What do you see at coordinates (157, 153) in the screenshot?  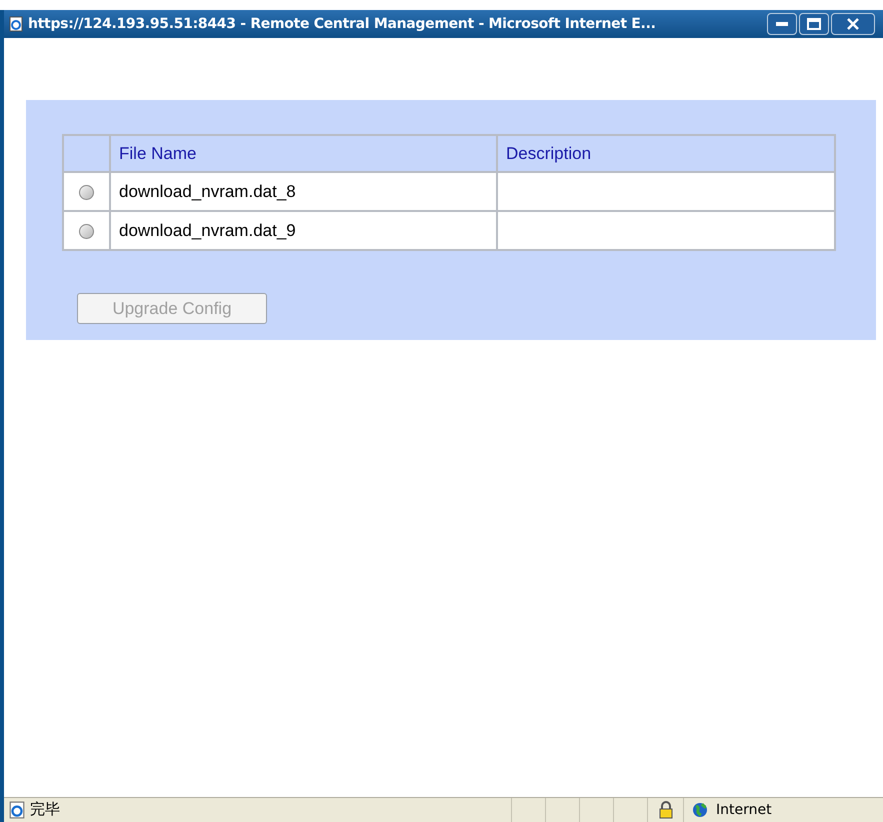 I see `column-header: File Name` at bounding box center [157, 153].